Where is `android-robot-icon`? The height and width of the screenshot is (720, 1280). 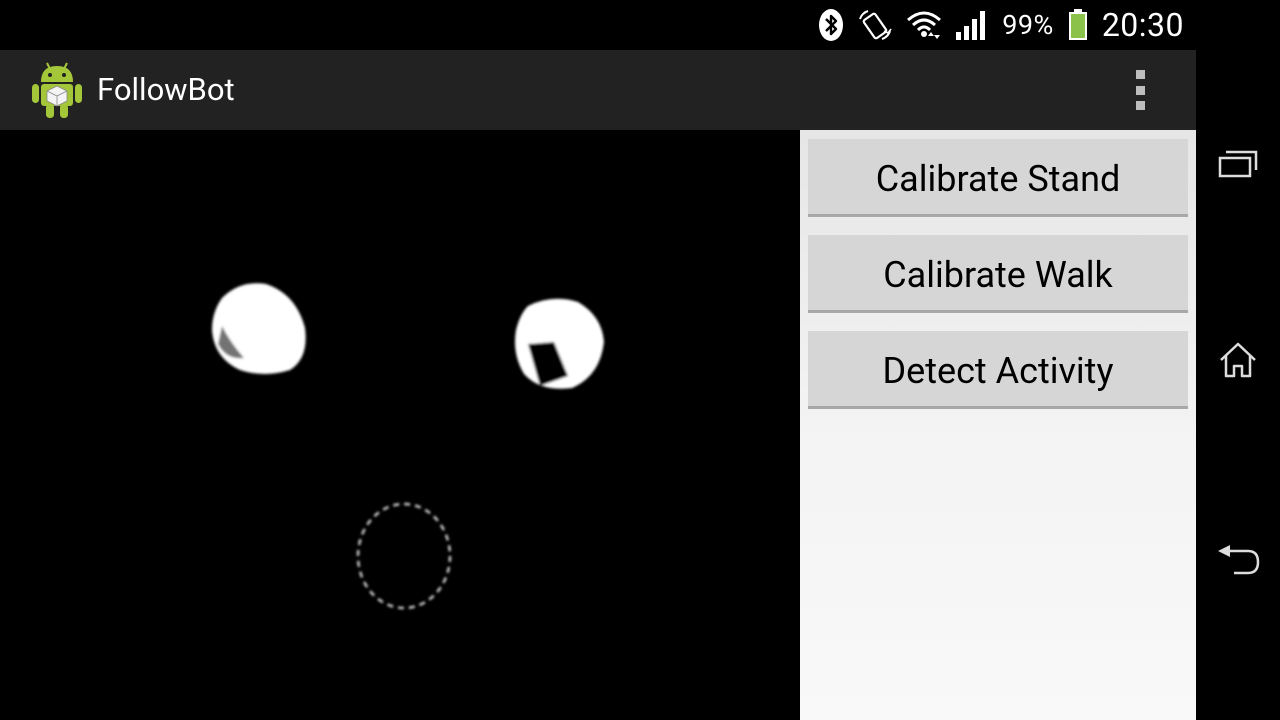
android-robot-icon is located at coordinates (57, 90).